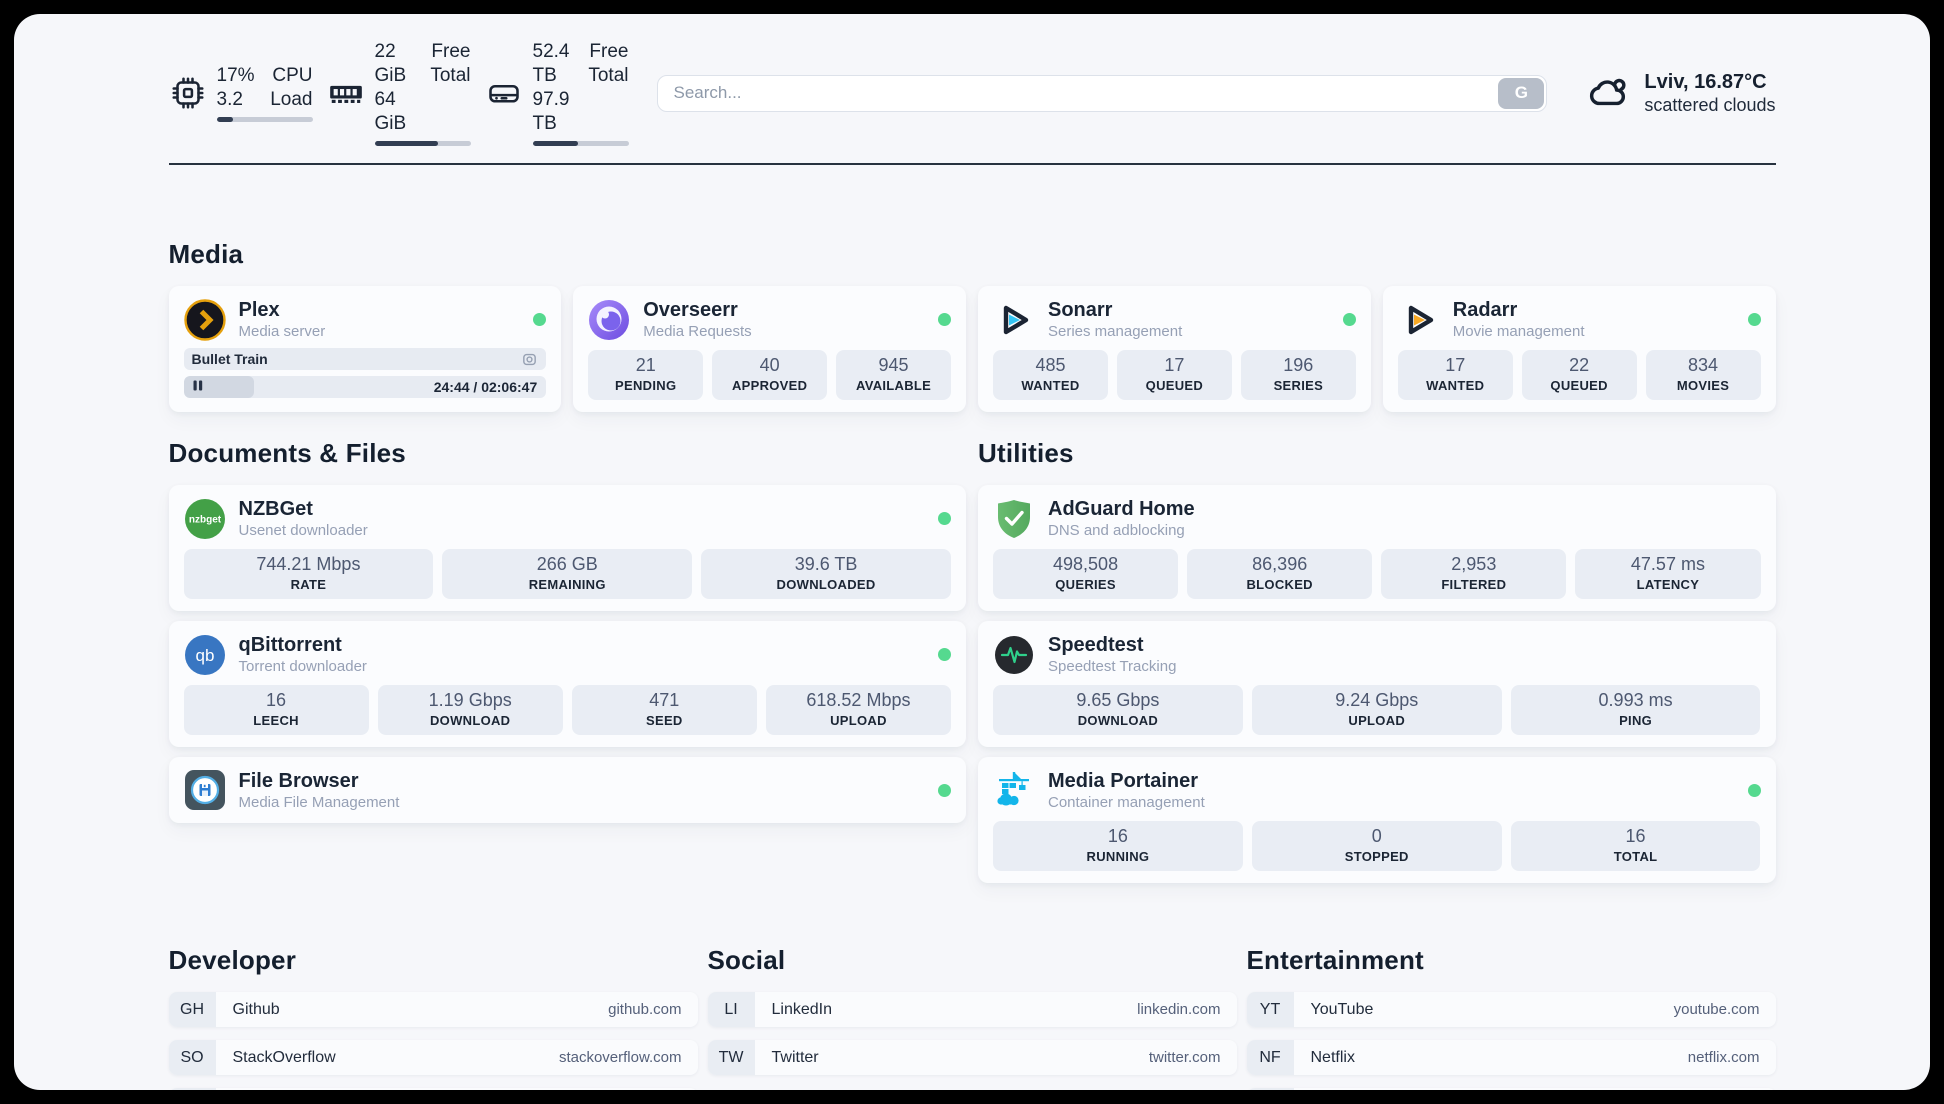 The height and width of the screenshot is (1104, 1944). What do you see at coordinates (608, 63) in the screenshot?
I see `disk-labels: Free Total` at bounding box center [608, 63].